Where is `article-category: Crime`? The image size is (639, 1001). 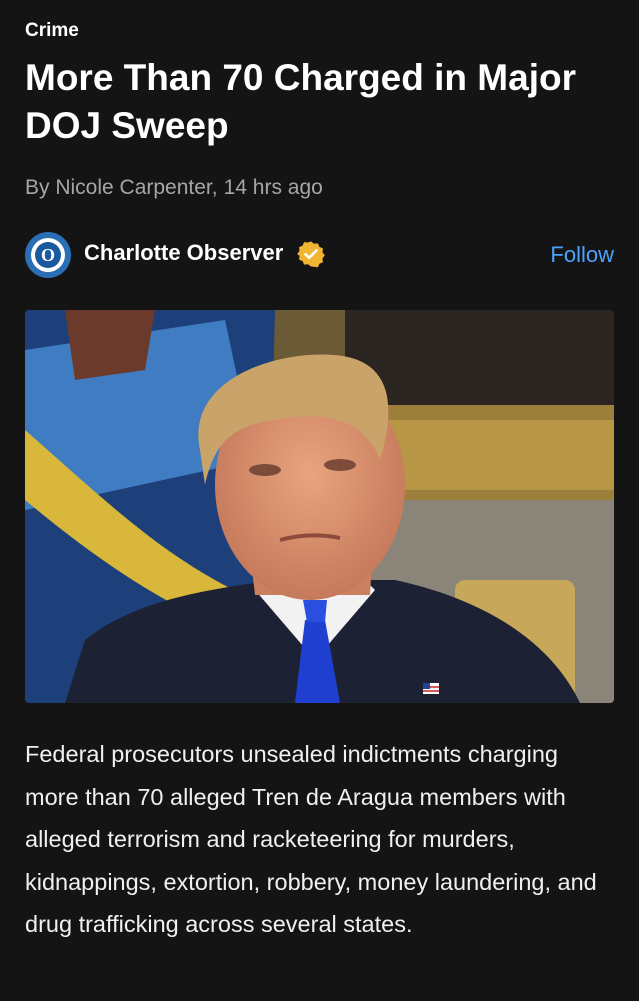
article-category: Crime is located at coordinates (52, 31).